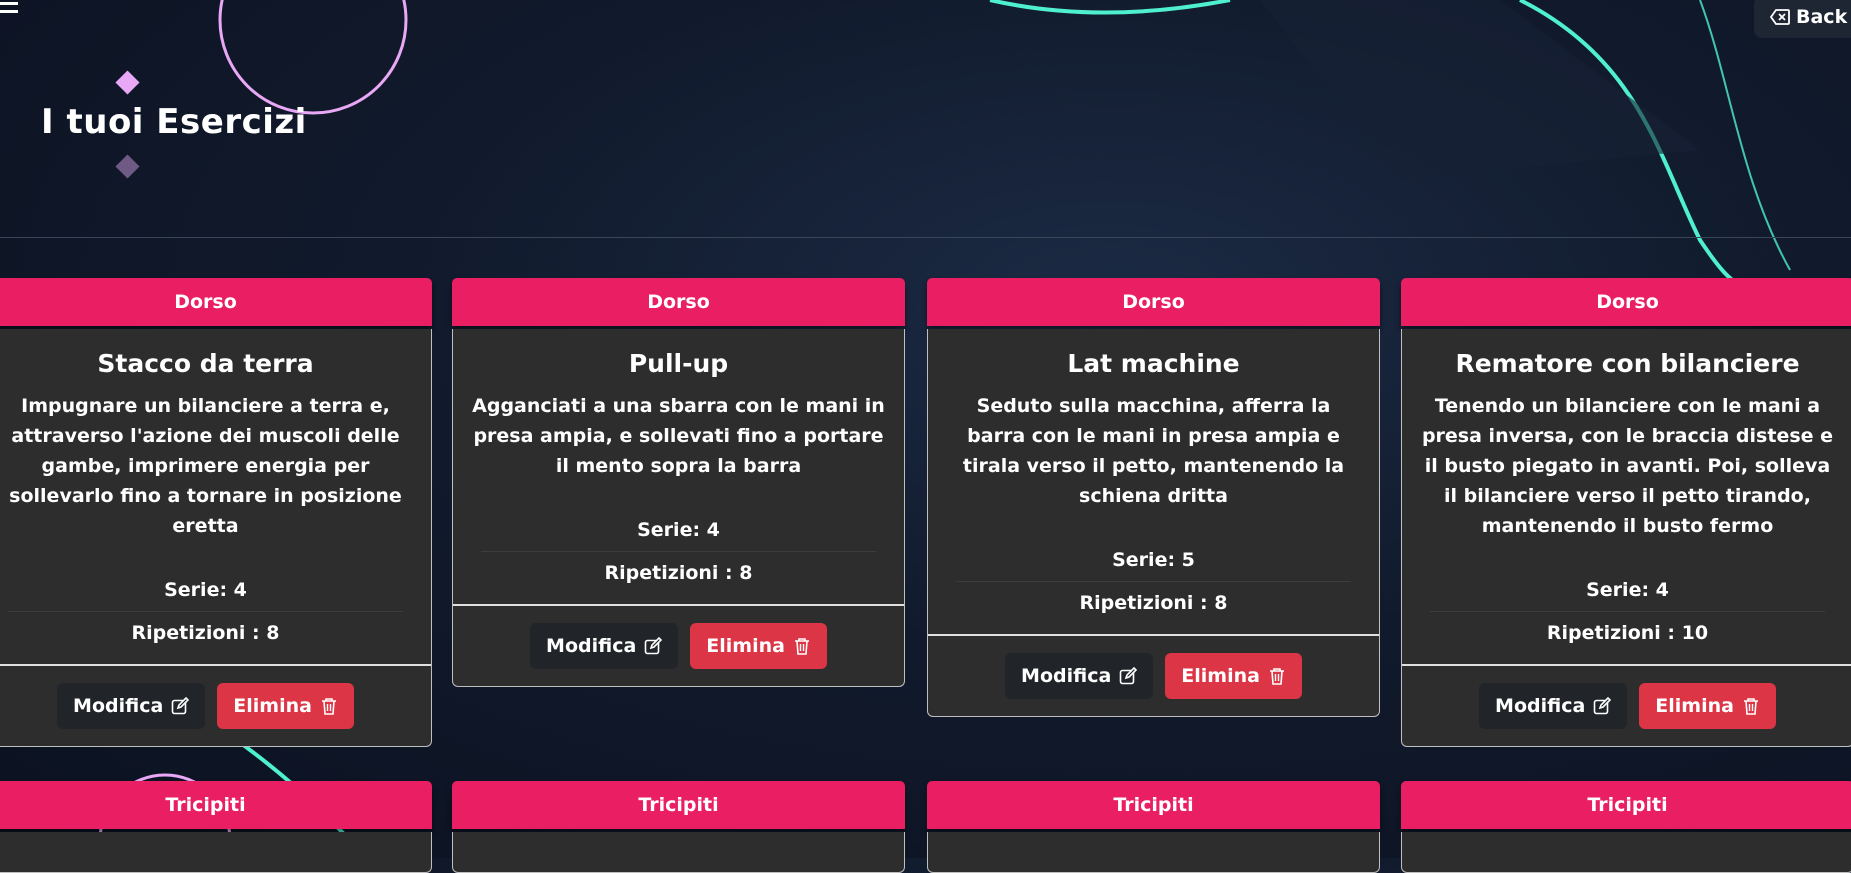 The height and width of the screenshot is (873, 1851). What do you see at coordinates (1780, 17) in the screenshot?
I see `backspace-icon` at bounding box center [1780, 17].